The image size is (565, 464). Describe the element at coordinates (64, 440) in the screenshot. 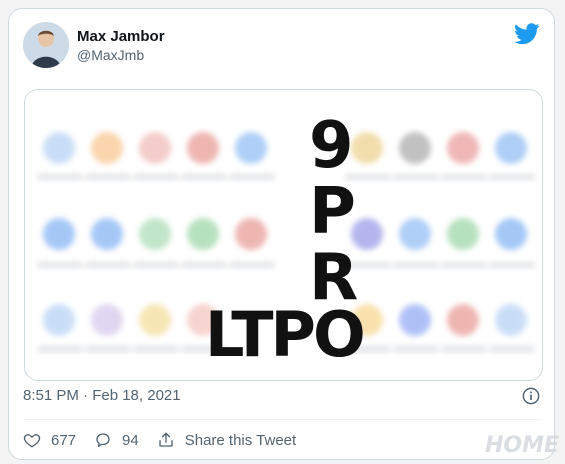

I see `like-count: 677` at that location.